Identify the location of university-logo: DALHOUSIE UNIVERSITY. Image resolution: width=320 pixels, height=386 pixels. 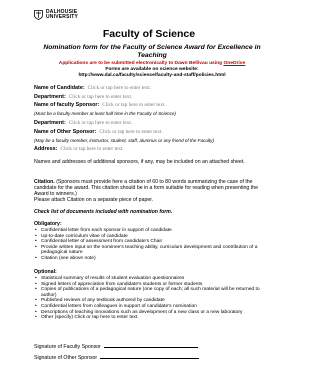
(56, 15).